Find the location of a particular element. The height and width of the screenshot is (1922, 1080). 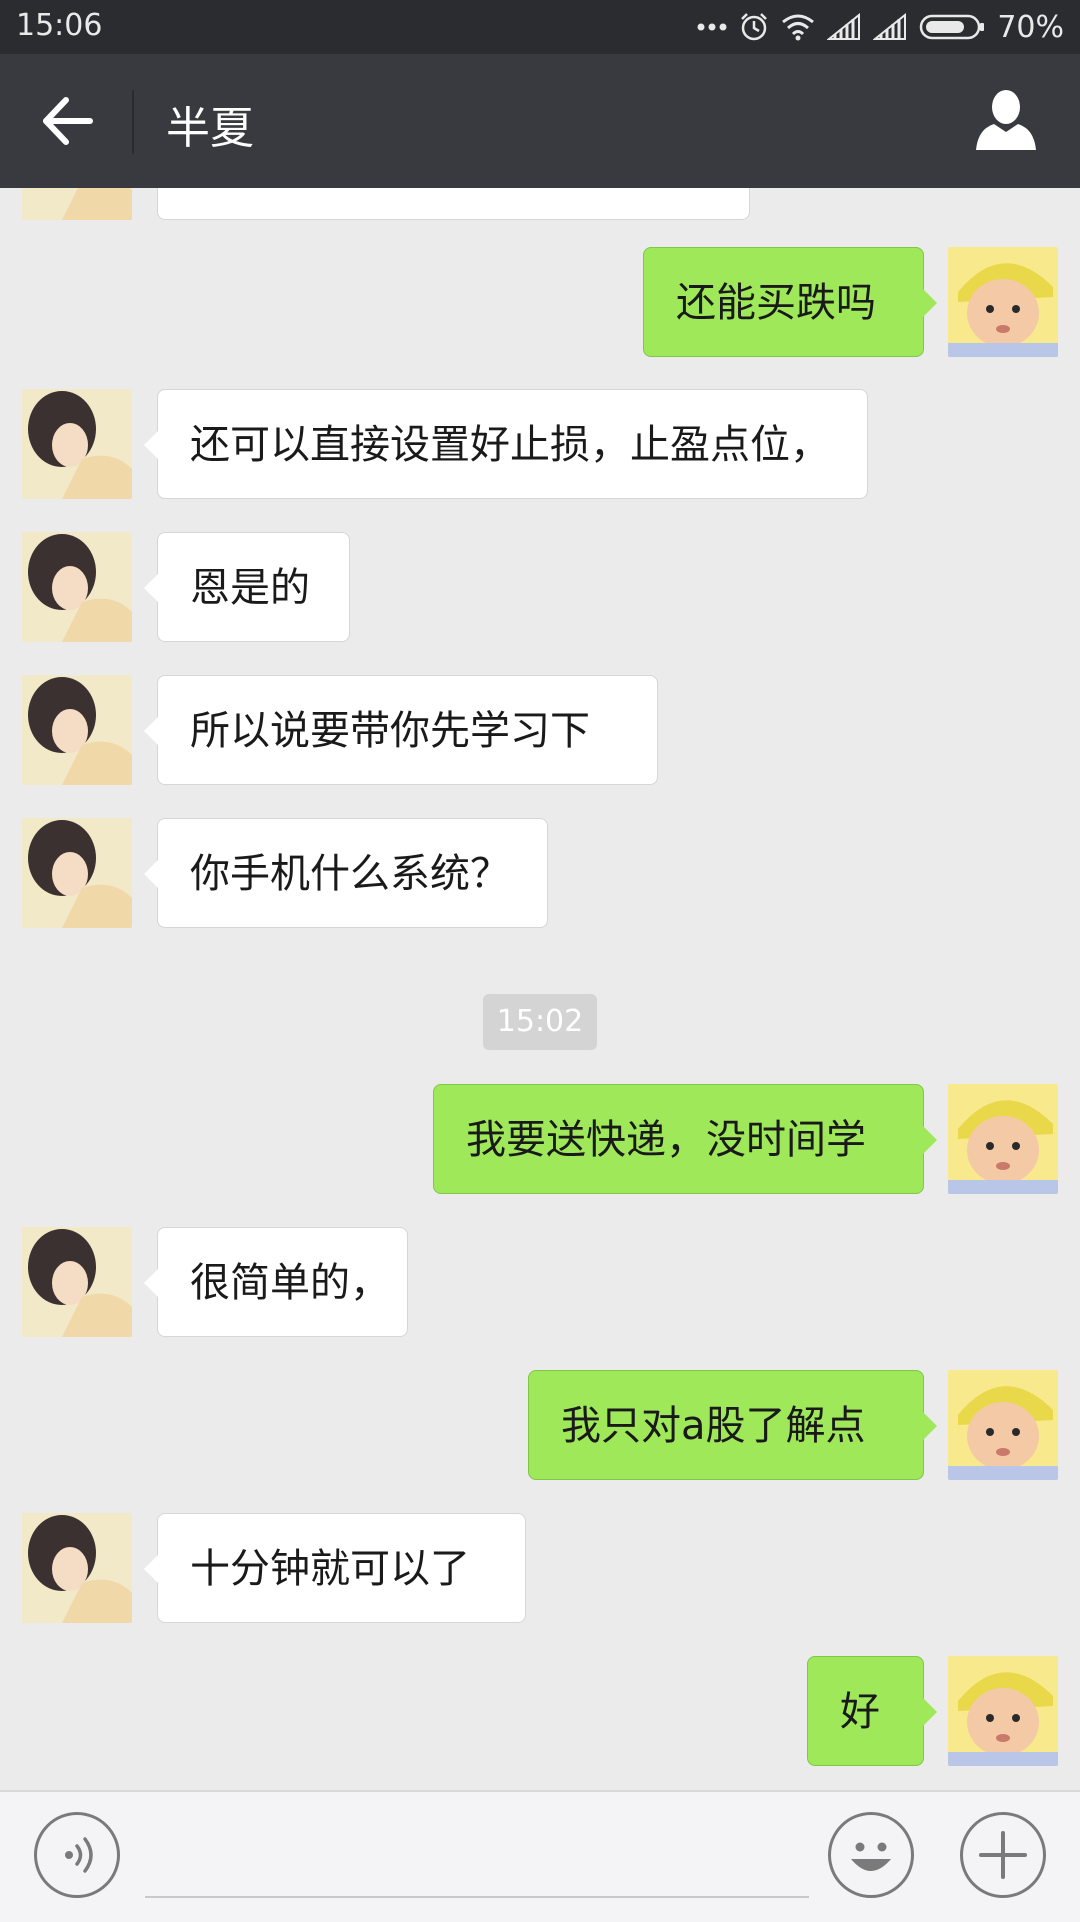

battery-percent: 70% is located at coordinates (1030, 27).